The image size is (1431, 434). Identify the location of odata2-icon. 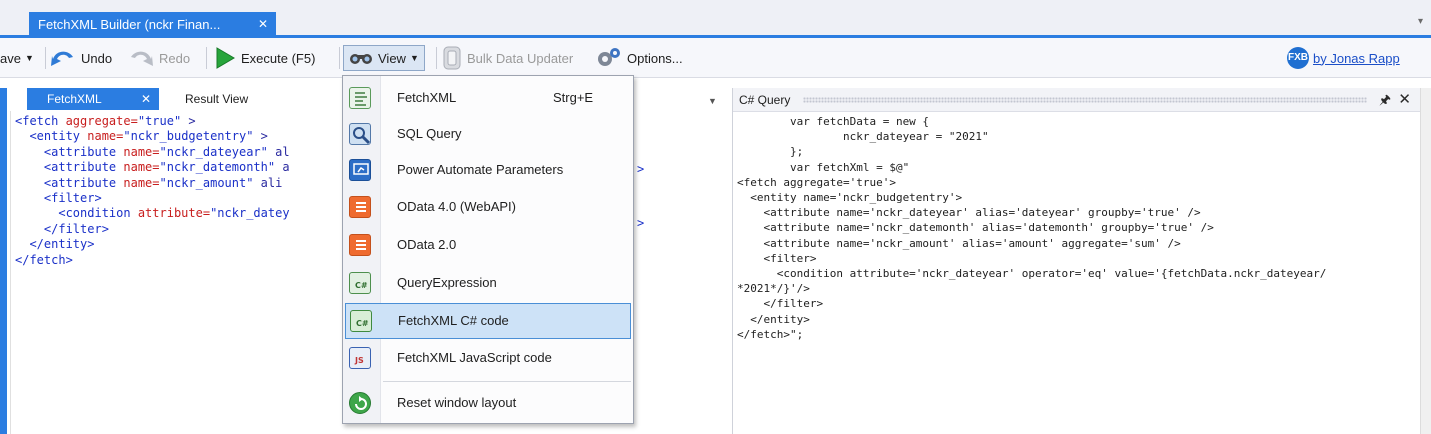
(360, 245).